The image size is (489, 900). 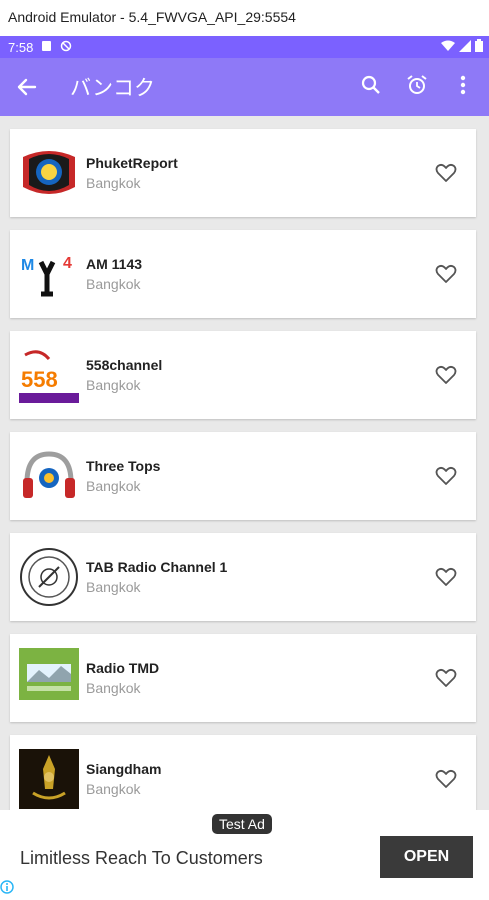 What do you see at coordinates (243, 274) in the screenshot?
I see `station-card: M4 AM 1143 Bangkok` at bounding box center [243, 274].